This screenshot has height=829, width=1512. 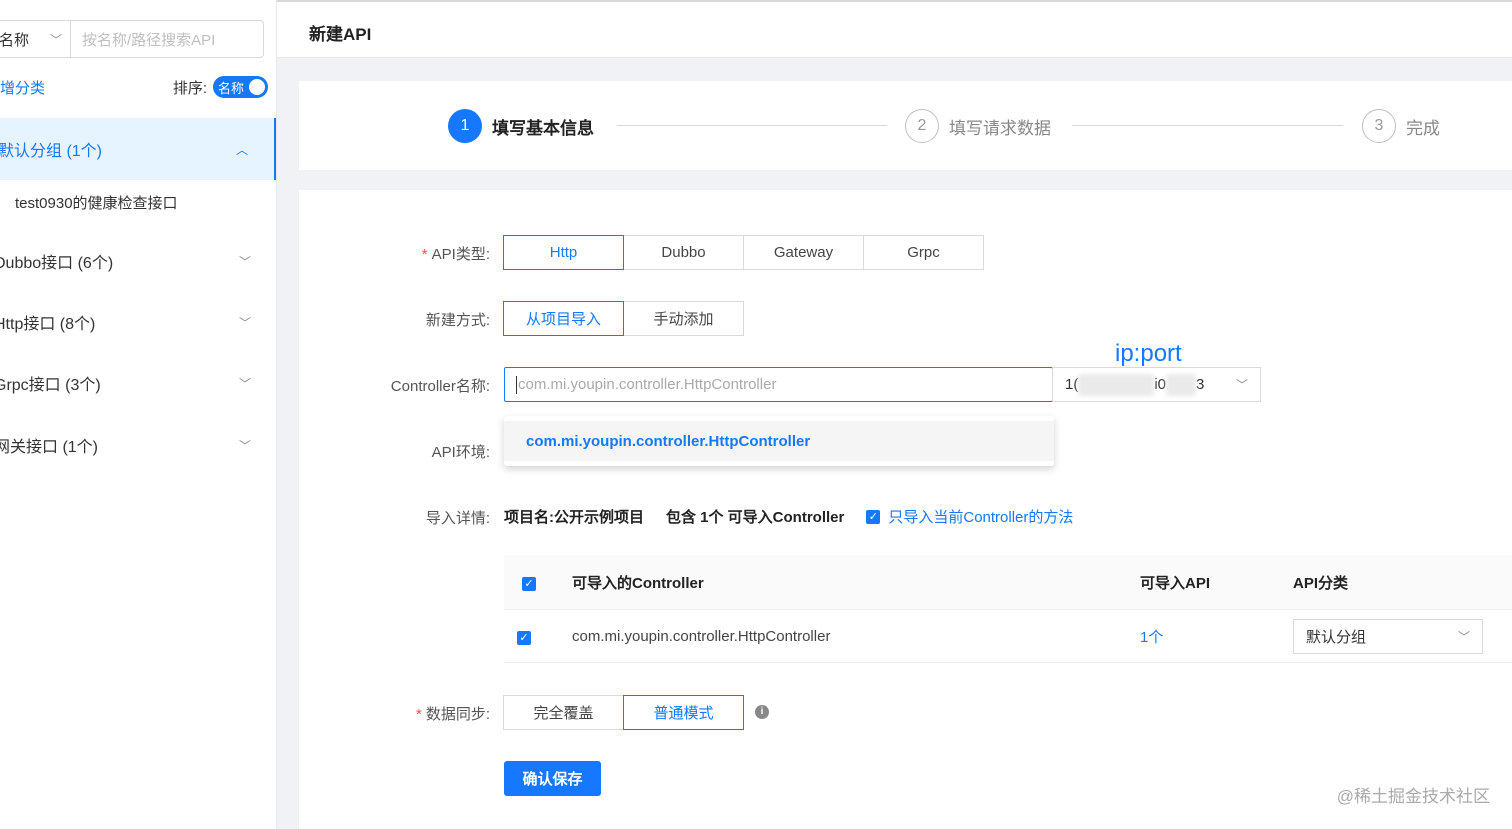 What do you see at coordinates (563, 252) in the screenshot?
I see `api-type-http: Http` at bounding box center [563, 252].